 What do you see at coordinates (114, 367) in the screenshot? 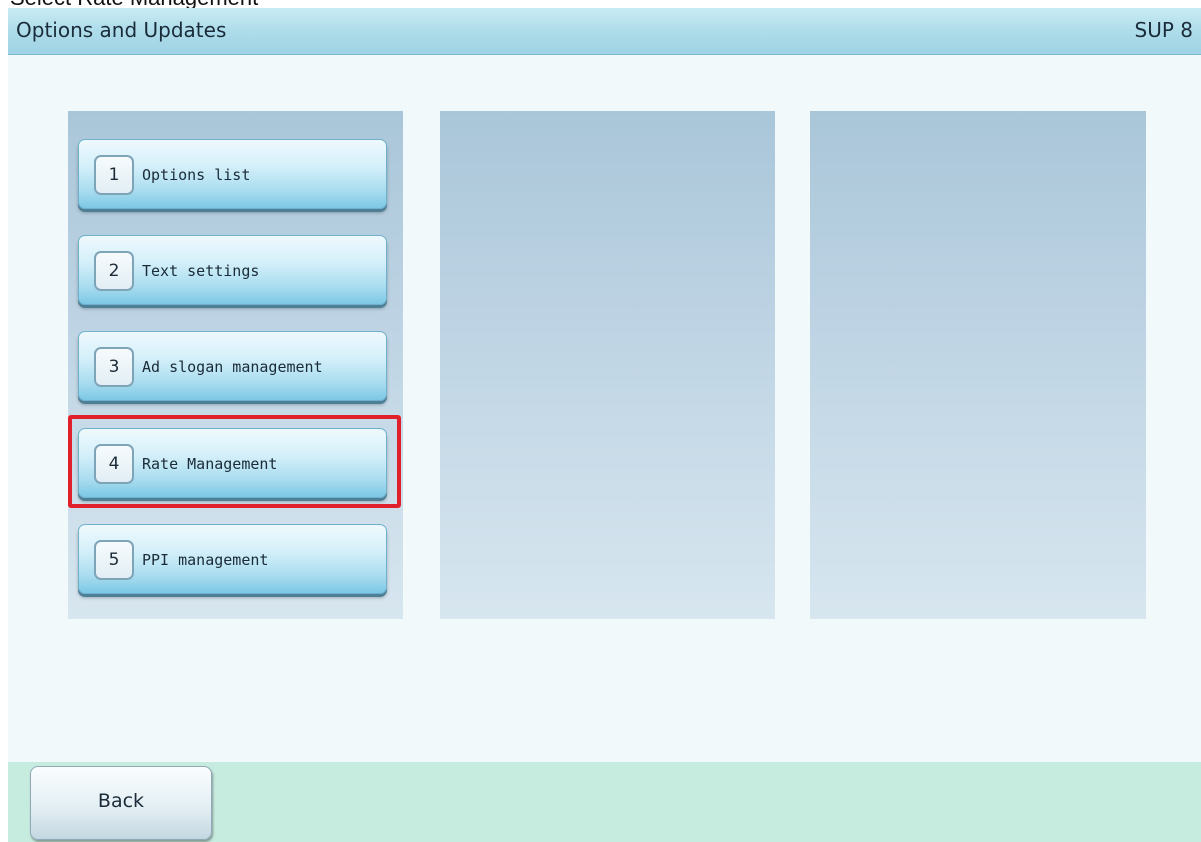
I see `button-number-badge: 3` at bounding box center [114, 367].